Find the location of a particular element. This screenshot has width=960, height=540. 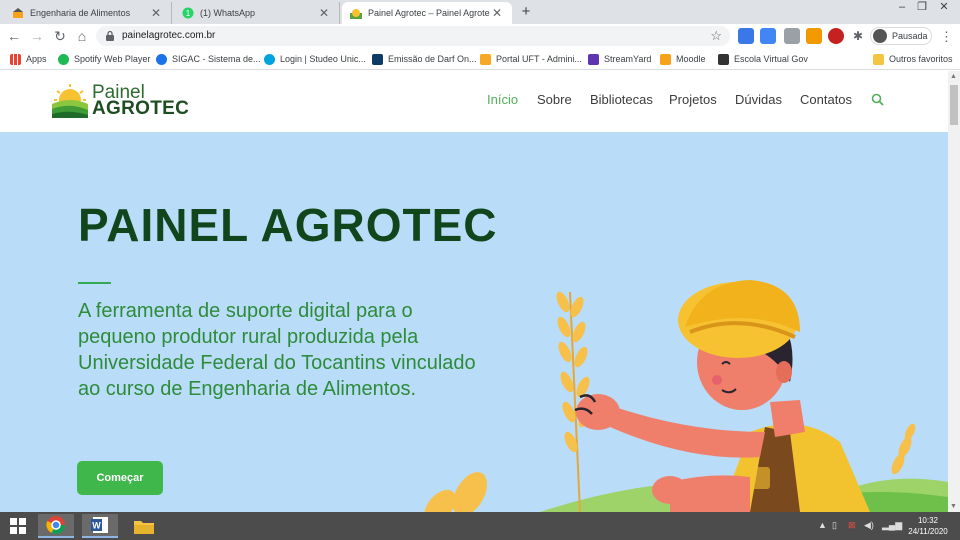

chrome-icon is located at coordinates (55, 525).